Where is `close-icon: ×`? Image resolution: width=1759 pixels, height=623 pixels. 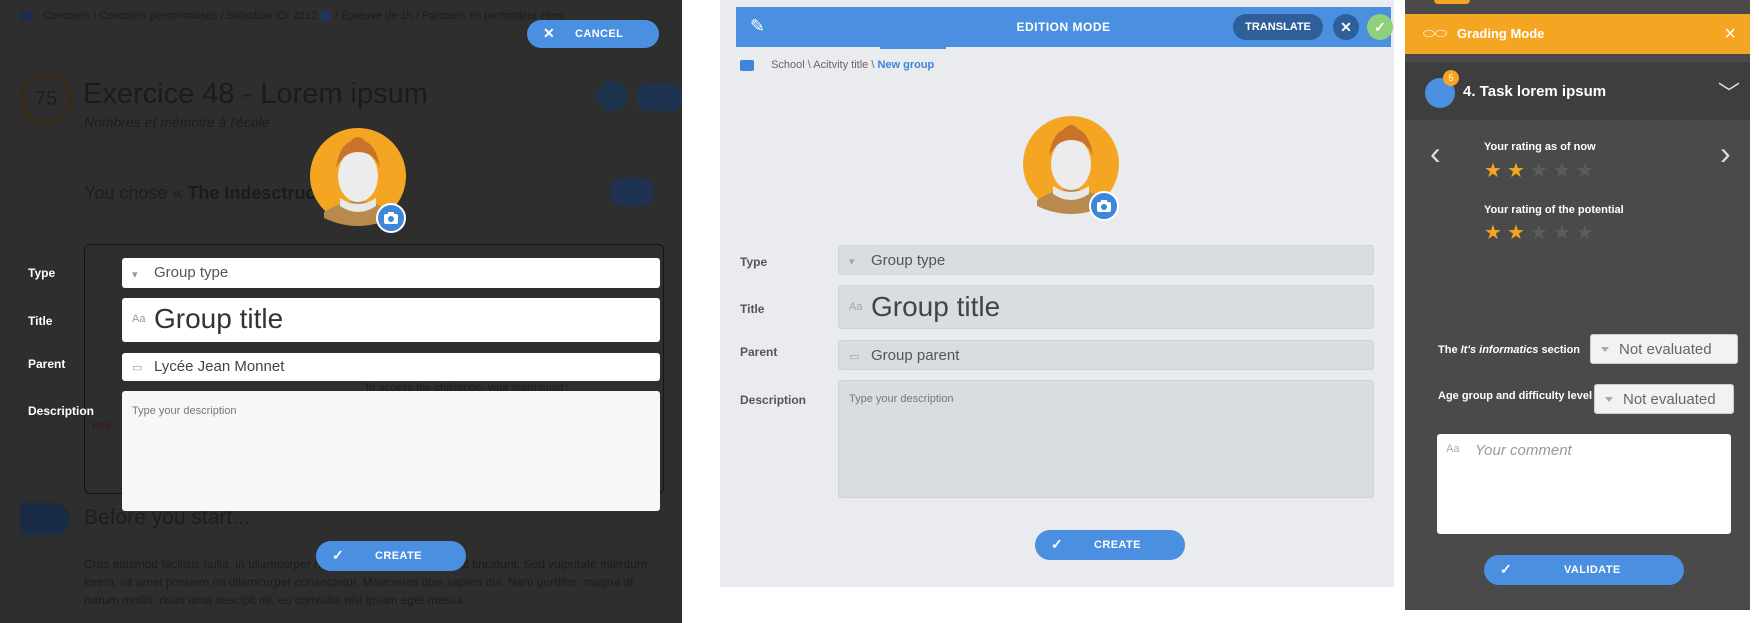 close-icon: × is located at coordinates (1730, 34).